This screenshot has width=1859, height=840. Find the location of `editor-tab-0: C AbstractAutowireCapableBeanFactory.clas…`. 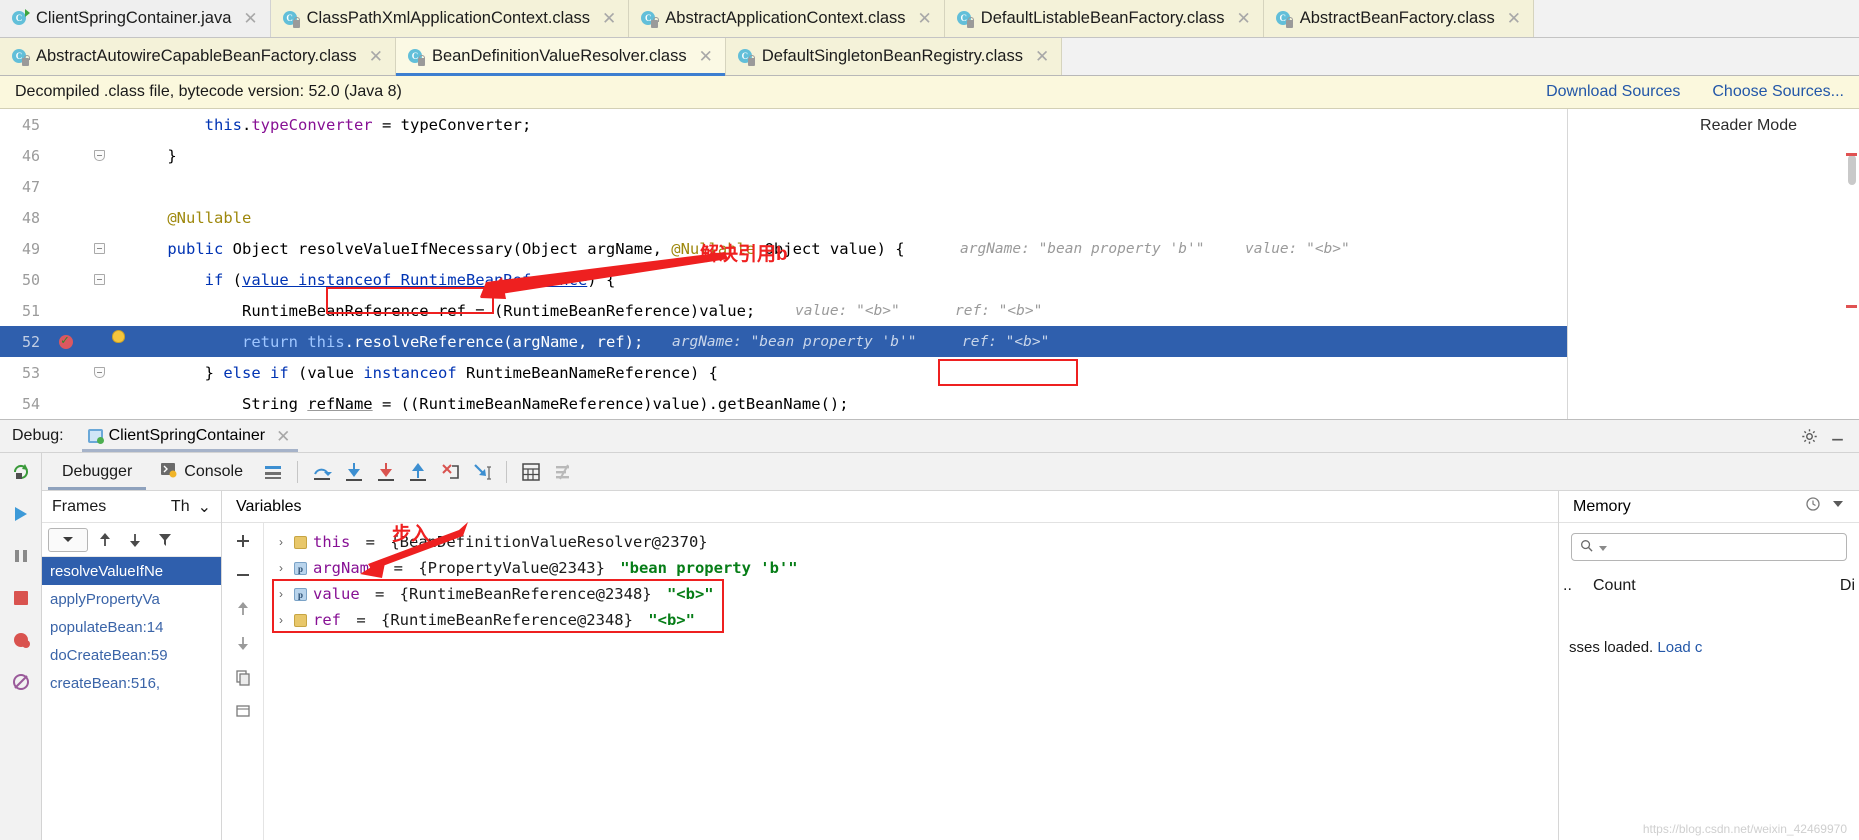

editor-tab-0: C AbstractAutowireCapableBeanFactory.clas… is located at coordinates (198, 56).